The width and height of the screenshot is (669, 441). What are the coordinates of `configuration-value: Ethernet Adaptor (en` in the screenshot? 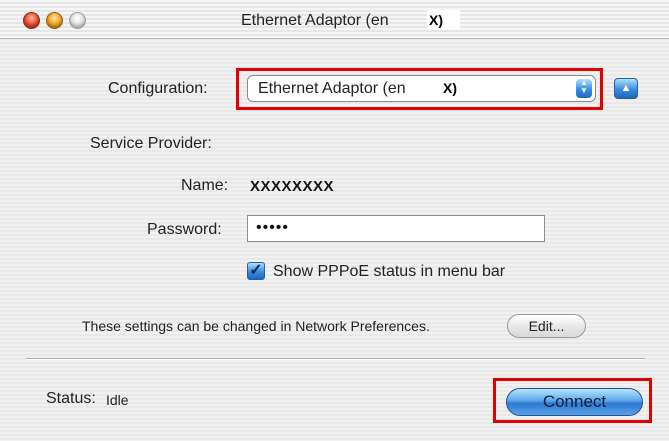 It's located at (332, 88).